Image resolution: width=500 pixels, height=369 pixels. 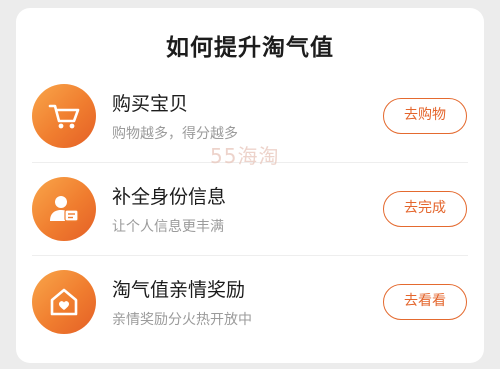 I want to click on page-title: 如何提升淘气值, so click(x=250, y=48).